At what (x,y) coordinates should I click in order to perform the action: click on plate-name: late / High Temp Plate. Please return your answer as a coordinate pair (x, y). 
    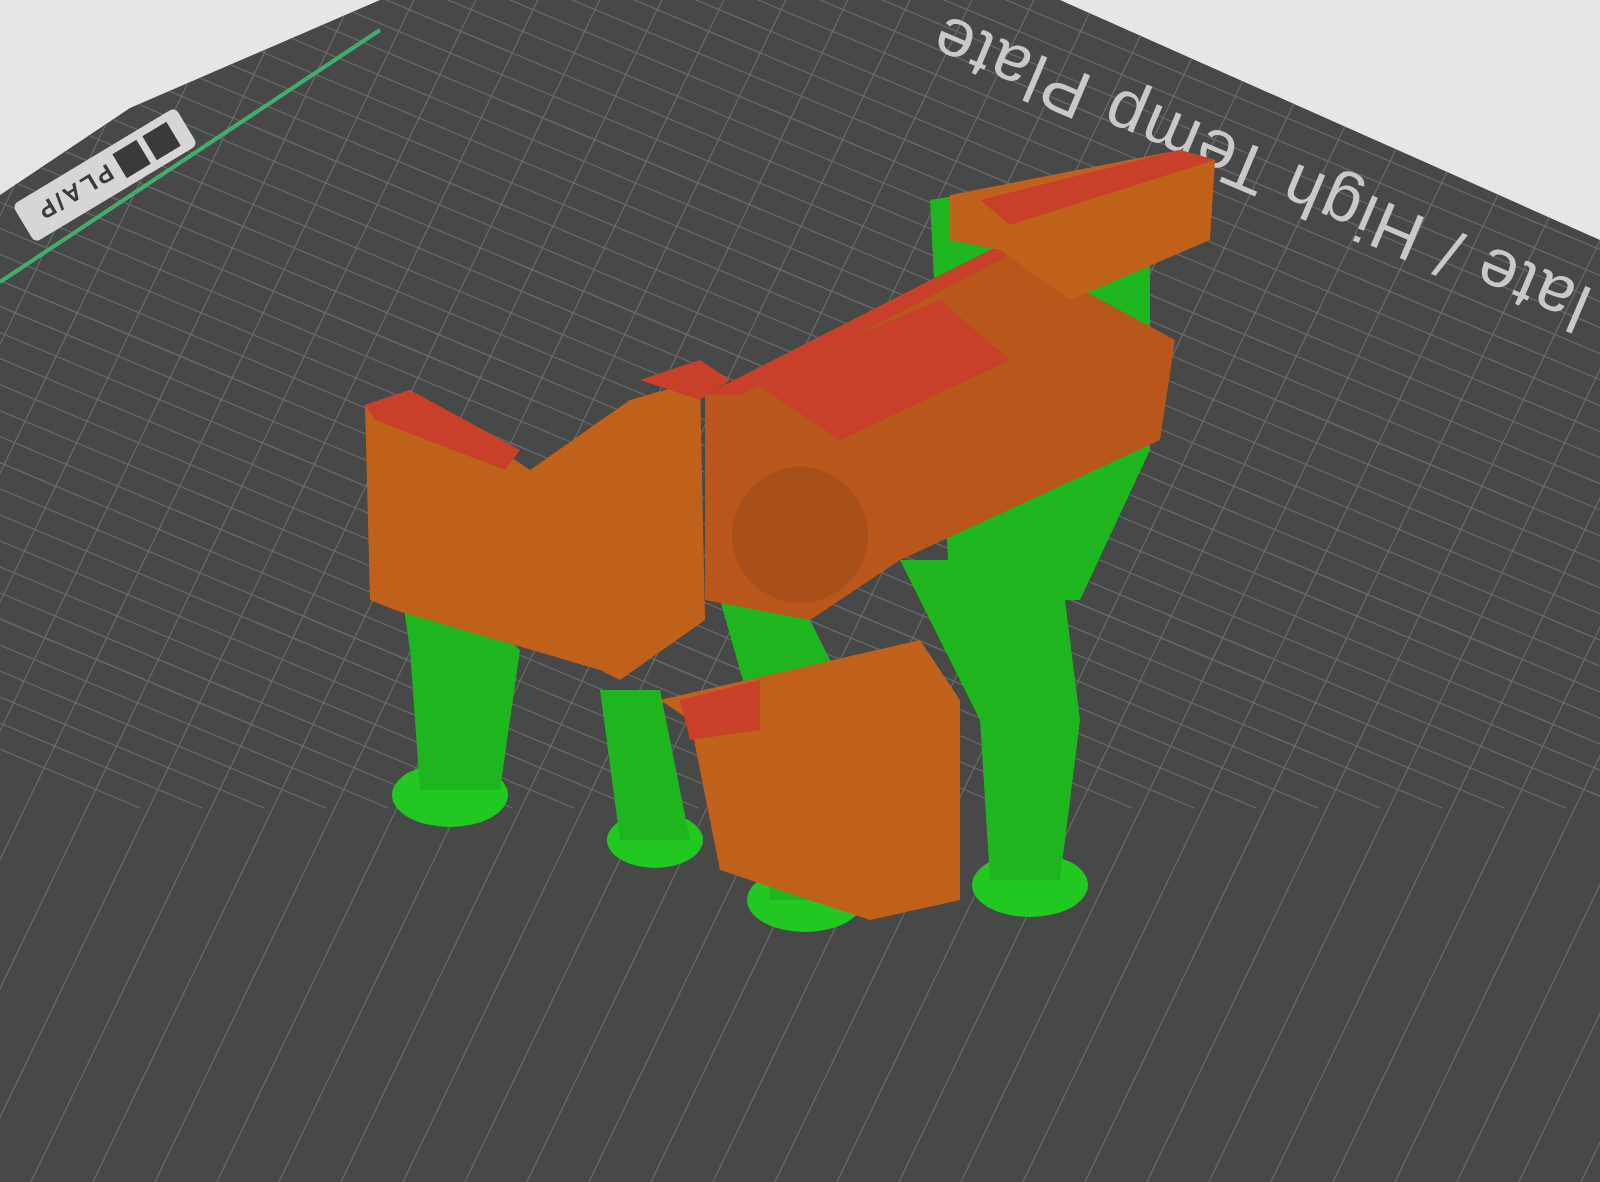
    Looking at the image, I should click on (1259, 174).